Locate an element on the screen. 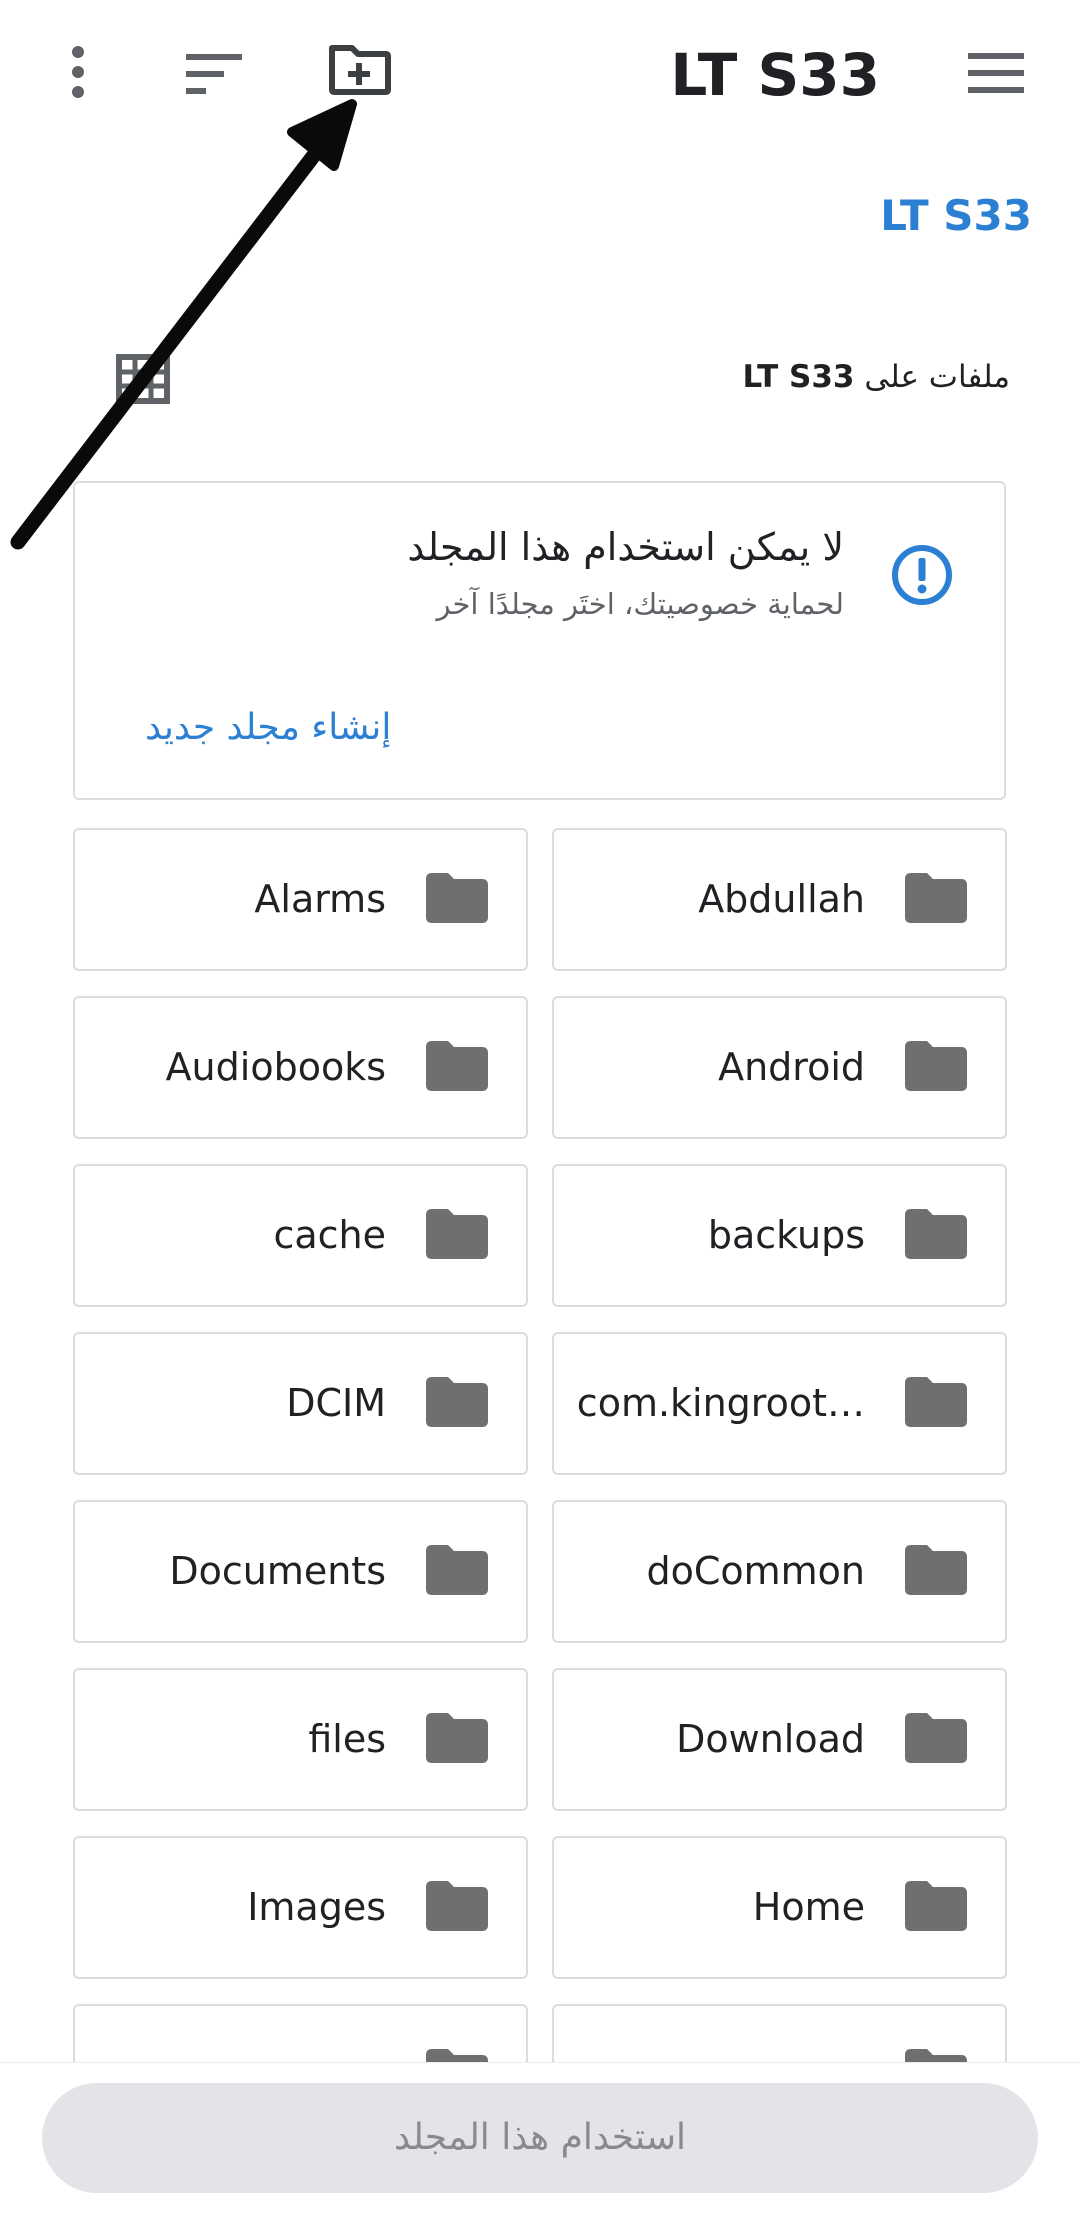 This screenshot has height=2225, width=1080. use-this-folder-button: استخدام هذا المجلد is located at coordinates (540, 2138).